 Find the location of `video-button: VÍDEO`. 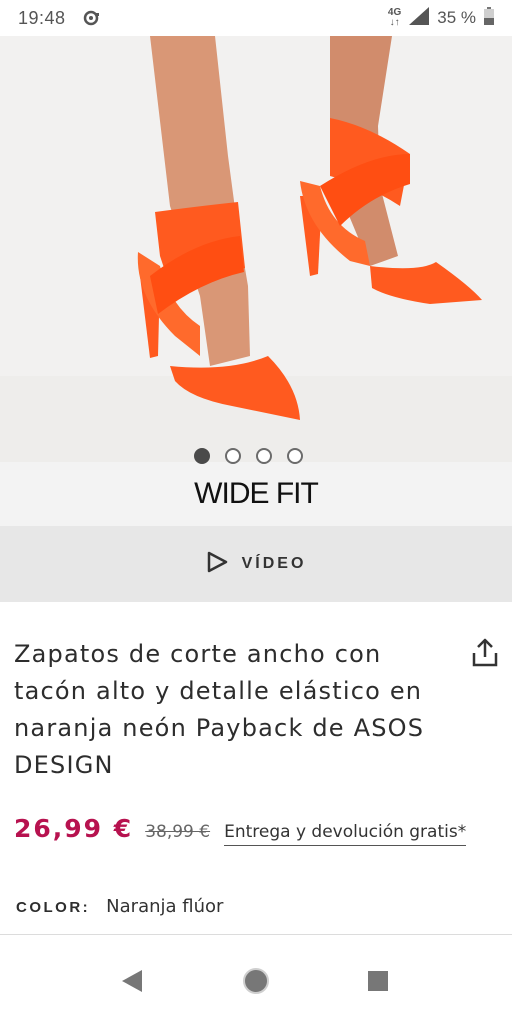

video-button: VÍDEO is located at coordinates (256, 564).